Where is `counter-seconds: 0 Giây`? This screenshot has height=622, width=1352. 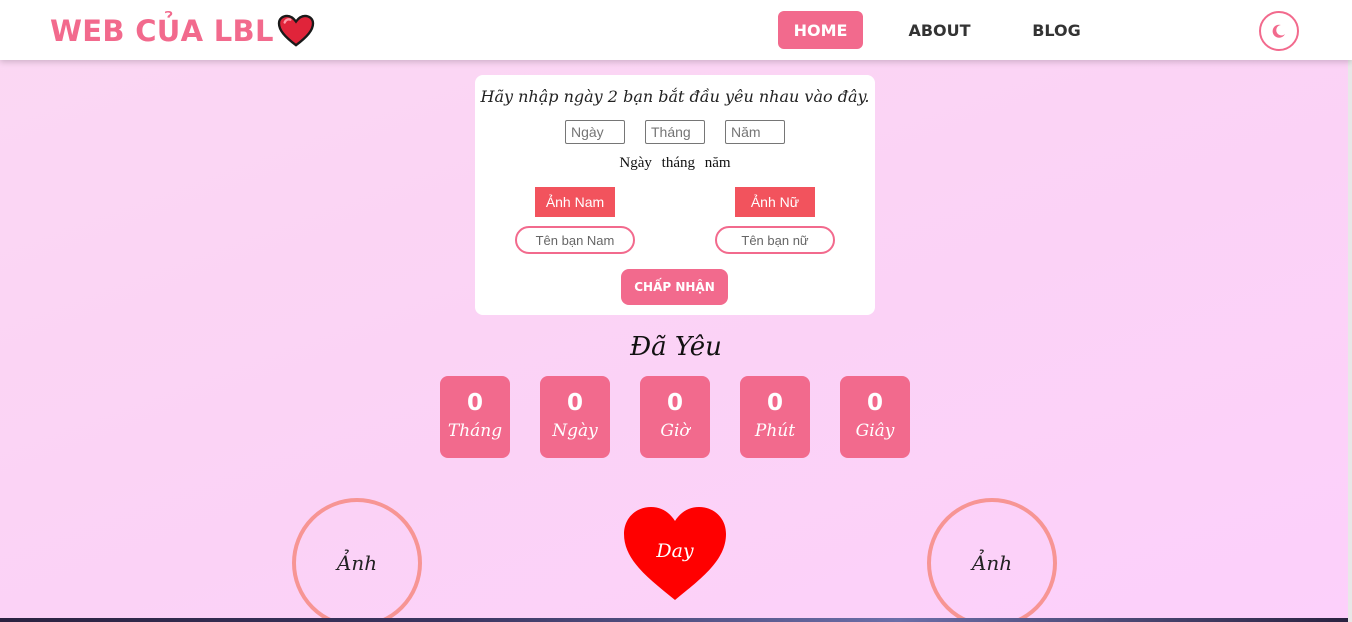 counter-seconds: 0 Giây is located at coordinates (875, 417).